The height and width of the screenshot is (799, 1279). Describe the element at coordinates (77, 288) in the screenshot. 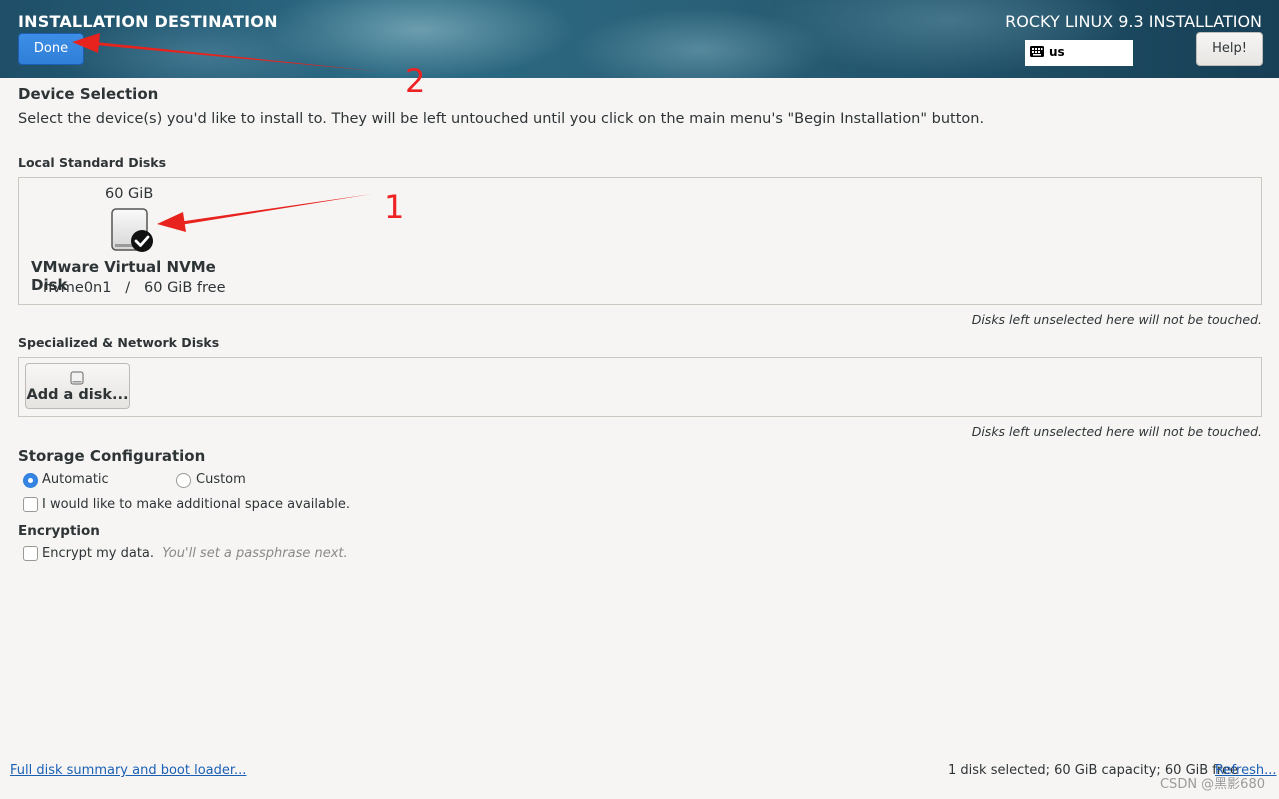

I see `disk-device: nvme0n1` at that location.